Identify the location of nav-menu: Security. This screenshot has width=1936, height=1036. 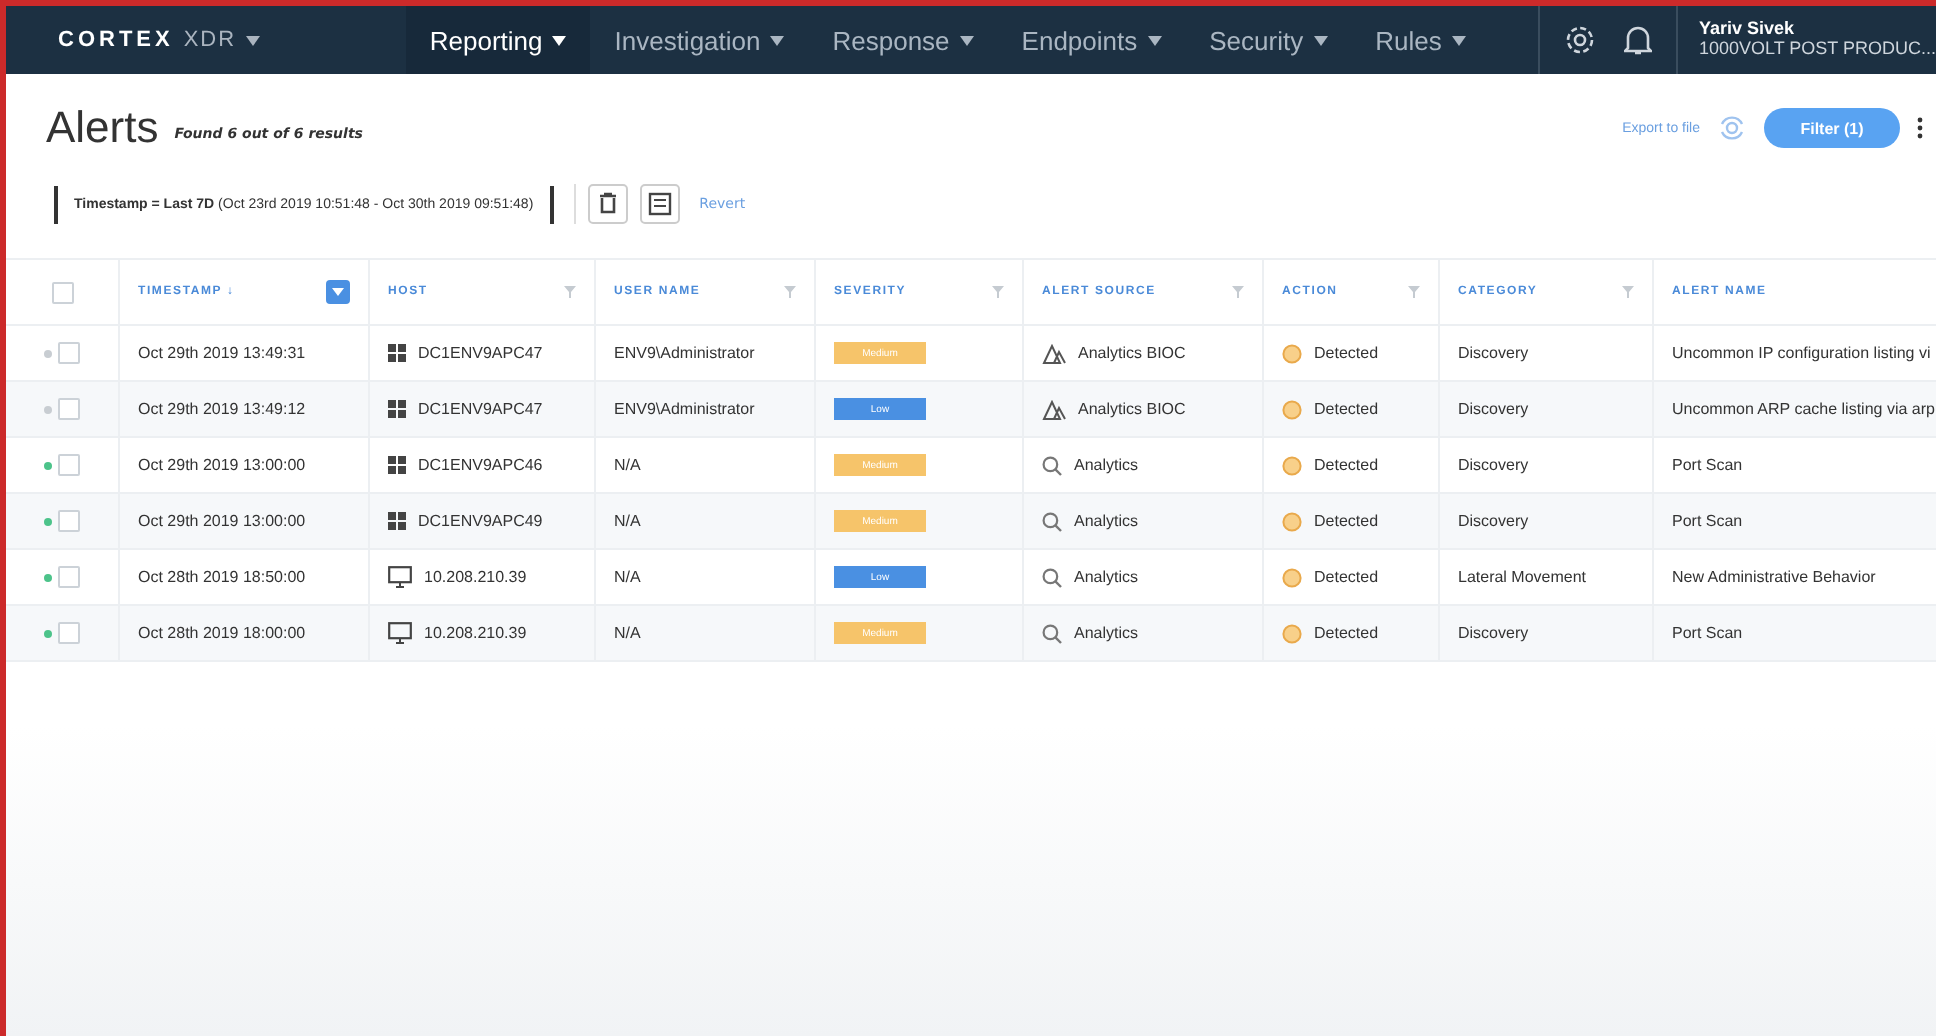
(1268, 40).